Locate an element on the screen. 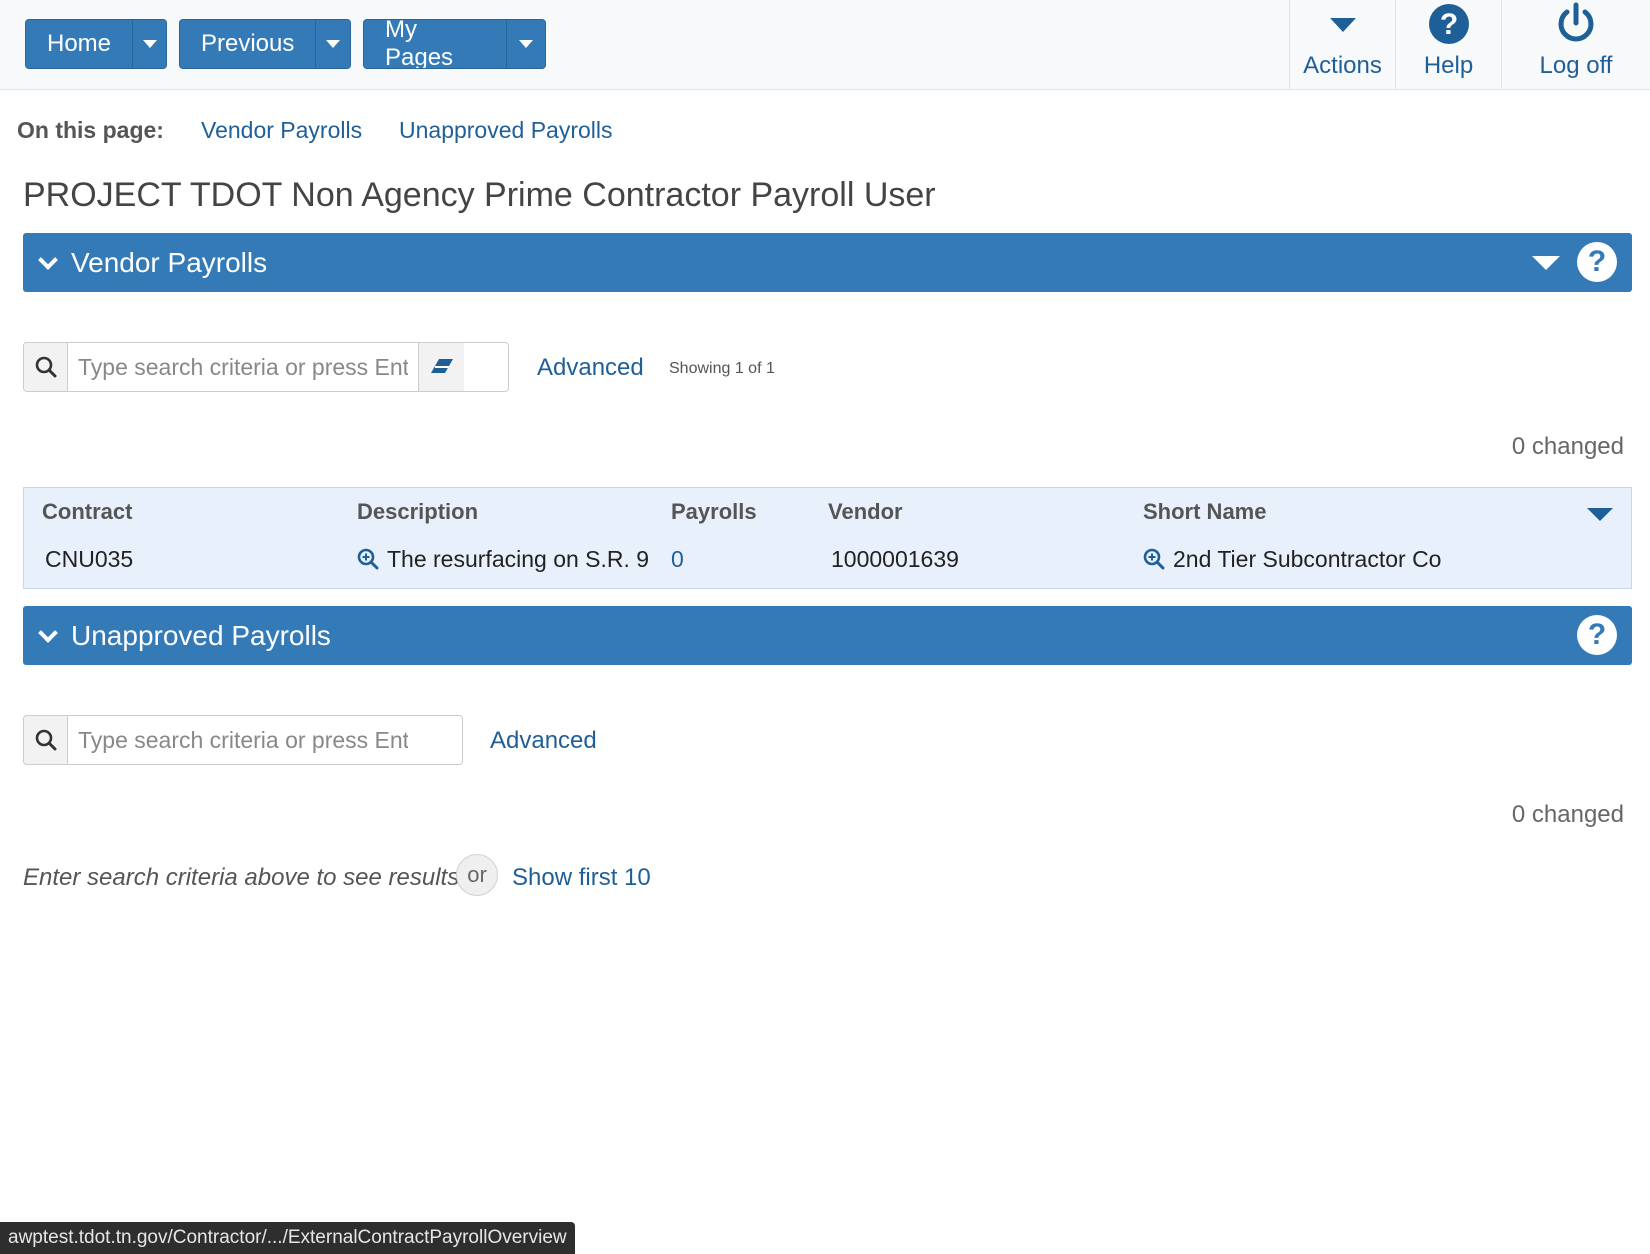 The width and height of the screenshot is (1650, 1254). previous-dropdown-toggle is located at coordinates (332, 44).